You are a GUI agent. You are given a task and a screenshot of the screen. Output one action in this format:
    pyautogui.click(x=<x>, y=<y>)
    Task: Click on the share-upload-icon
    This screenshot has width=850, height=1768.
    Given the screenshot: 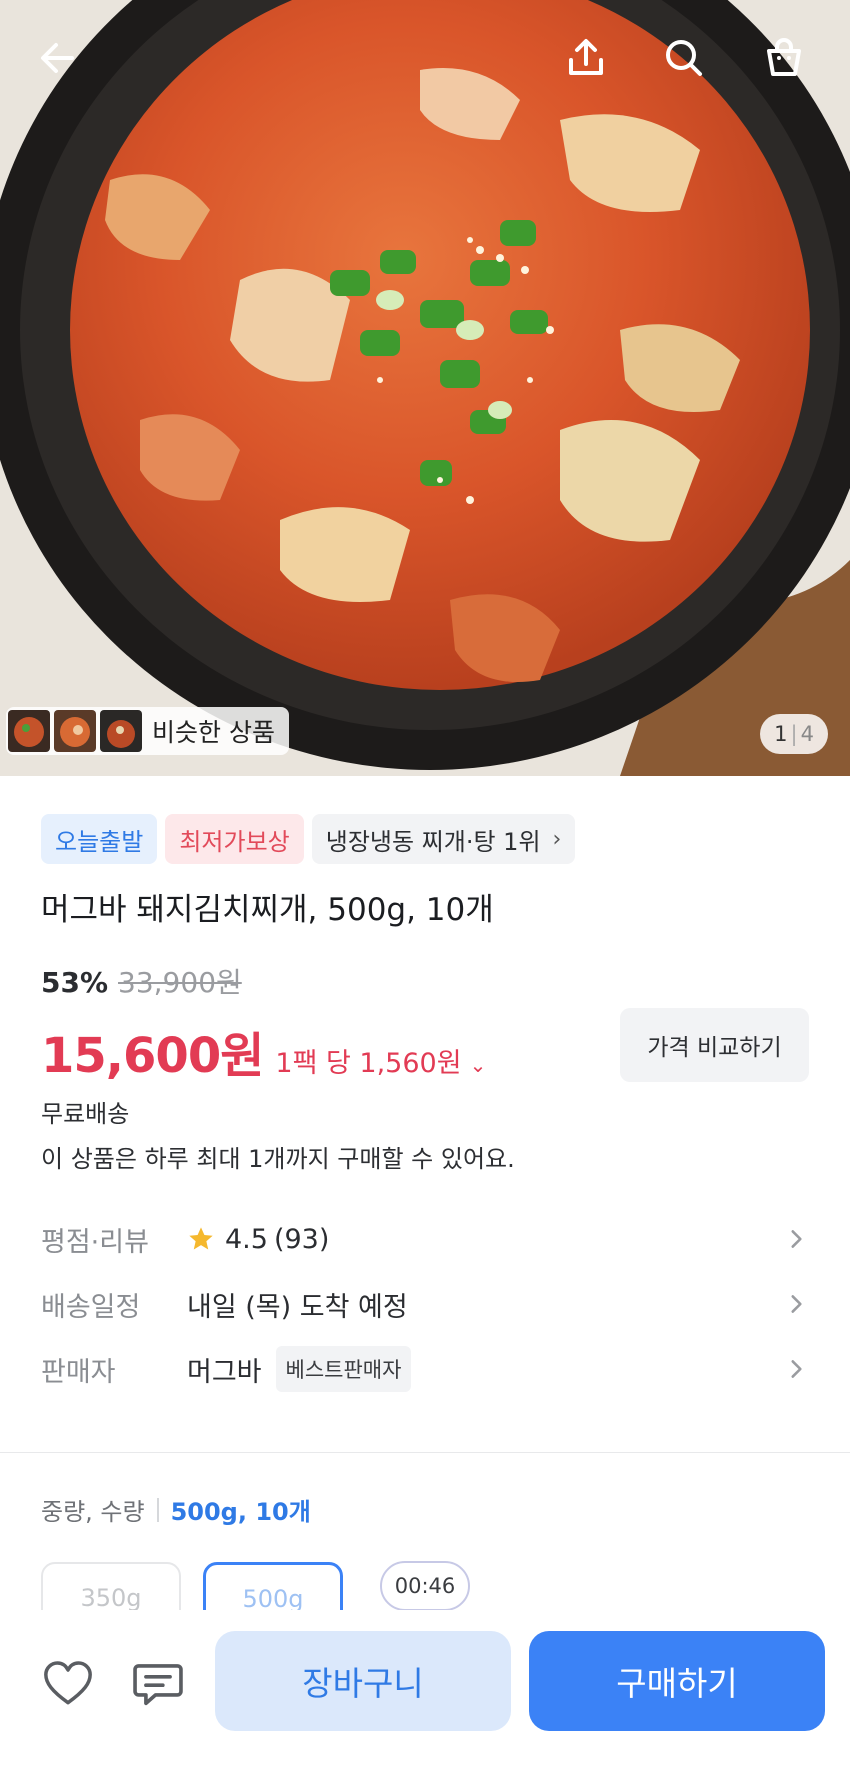 What is the action you would take?
    pyautogui.click(x=586, y=57)
    